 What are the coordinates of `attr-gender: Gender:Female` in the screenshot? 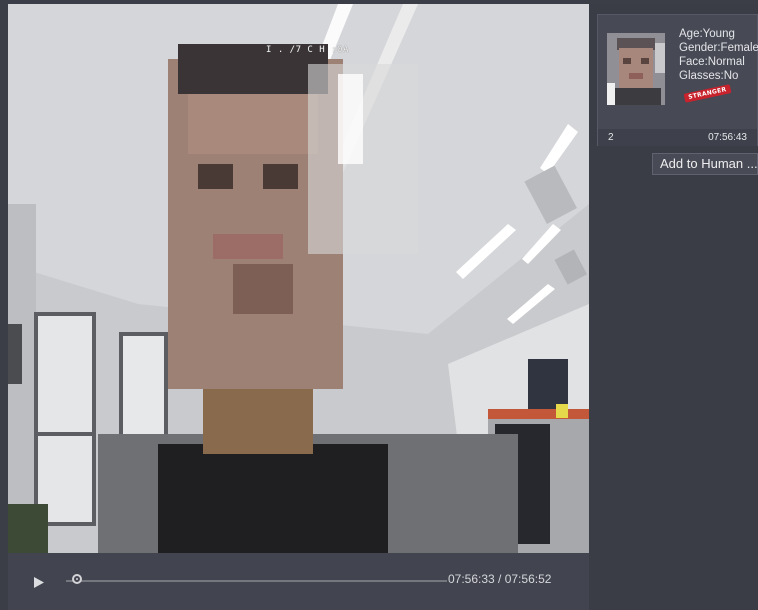 It's located at (718, 48).